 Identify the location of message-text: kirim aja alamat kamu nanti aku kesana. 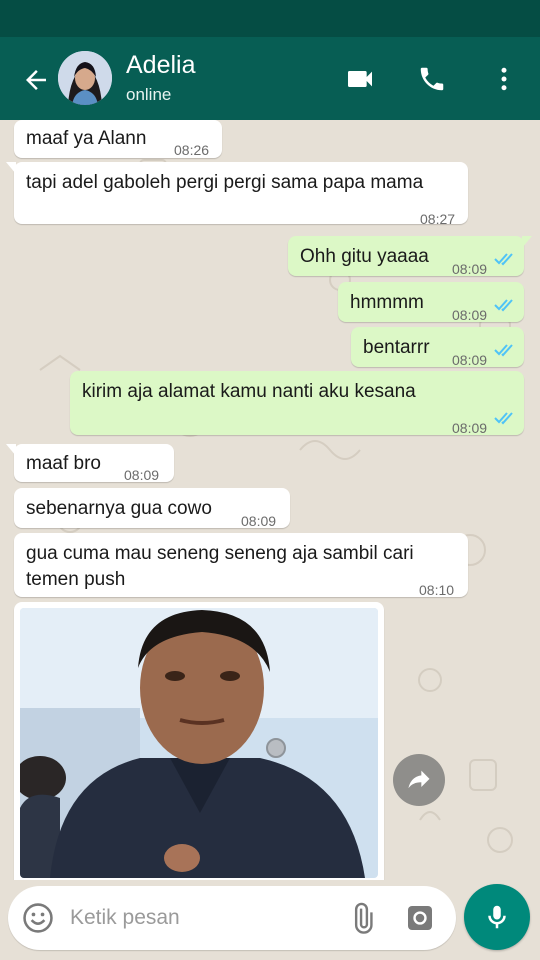
(249, 391).